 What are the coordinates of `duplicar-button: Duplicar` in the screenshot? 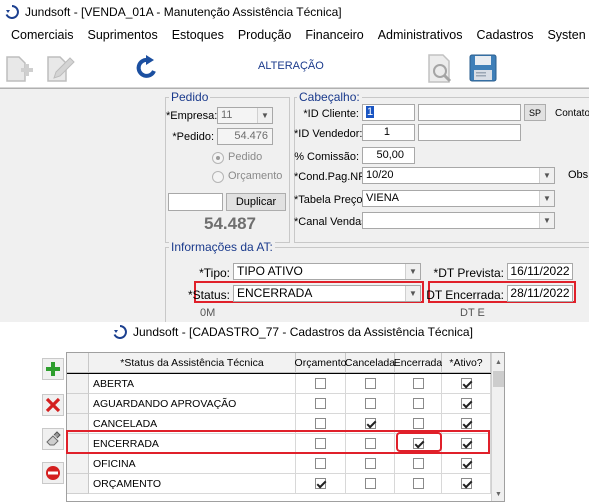 It's located at (256, 202).